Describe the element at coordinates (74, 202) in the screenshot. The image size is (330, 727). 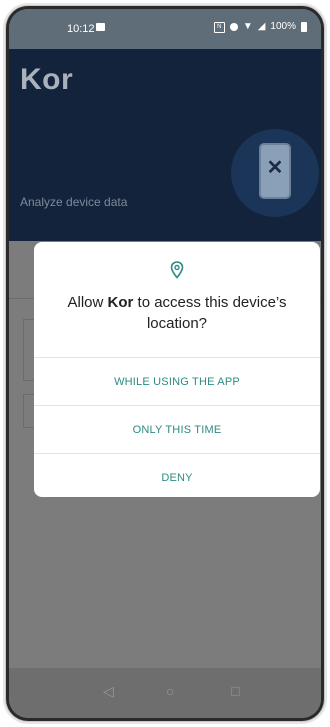
I see `app-subtitle: Analyze device data` at that location.